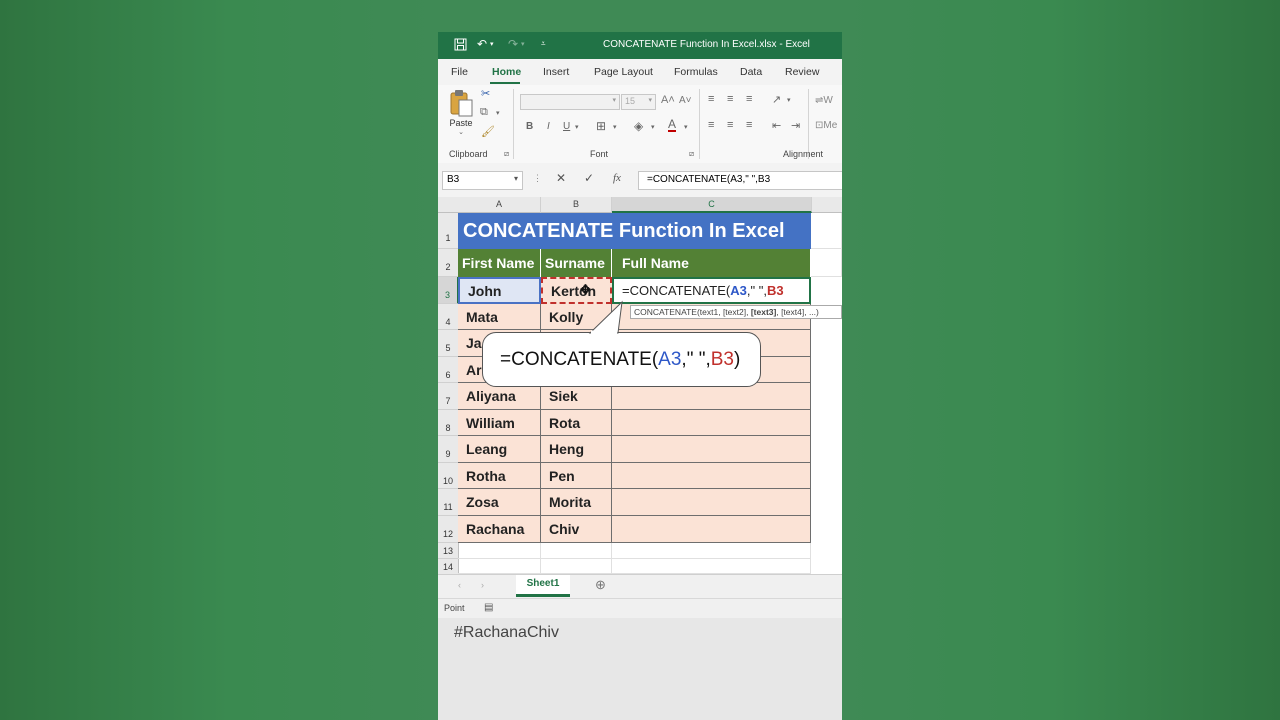  I want to click on decrease-font-icon: A˅, so click(685, 100).